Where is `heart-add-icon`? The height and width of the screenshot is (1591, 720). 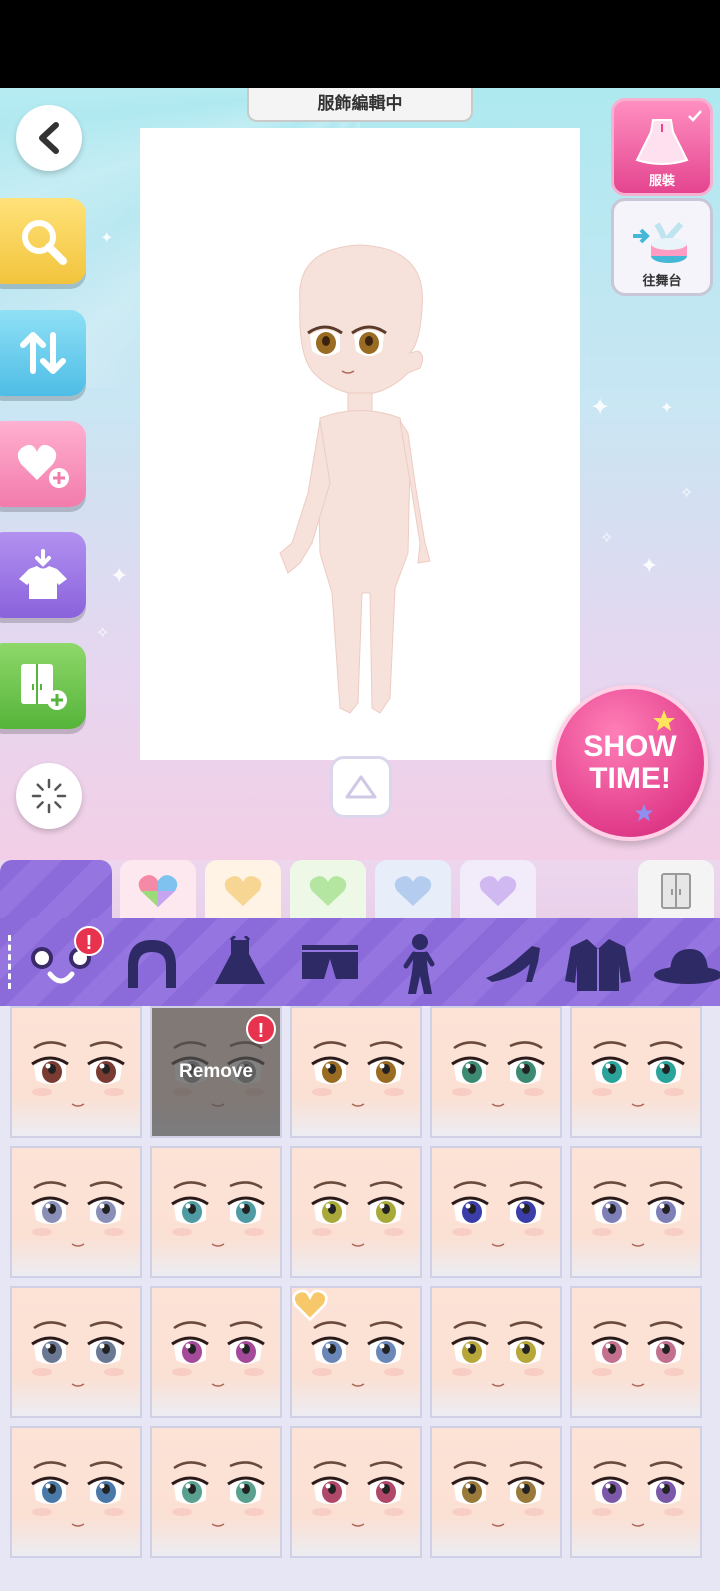
heart-add-icon is located at coordinates (43, 466).